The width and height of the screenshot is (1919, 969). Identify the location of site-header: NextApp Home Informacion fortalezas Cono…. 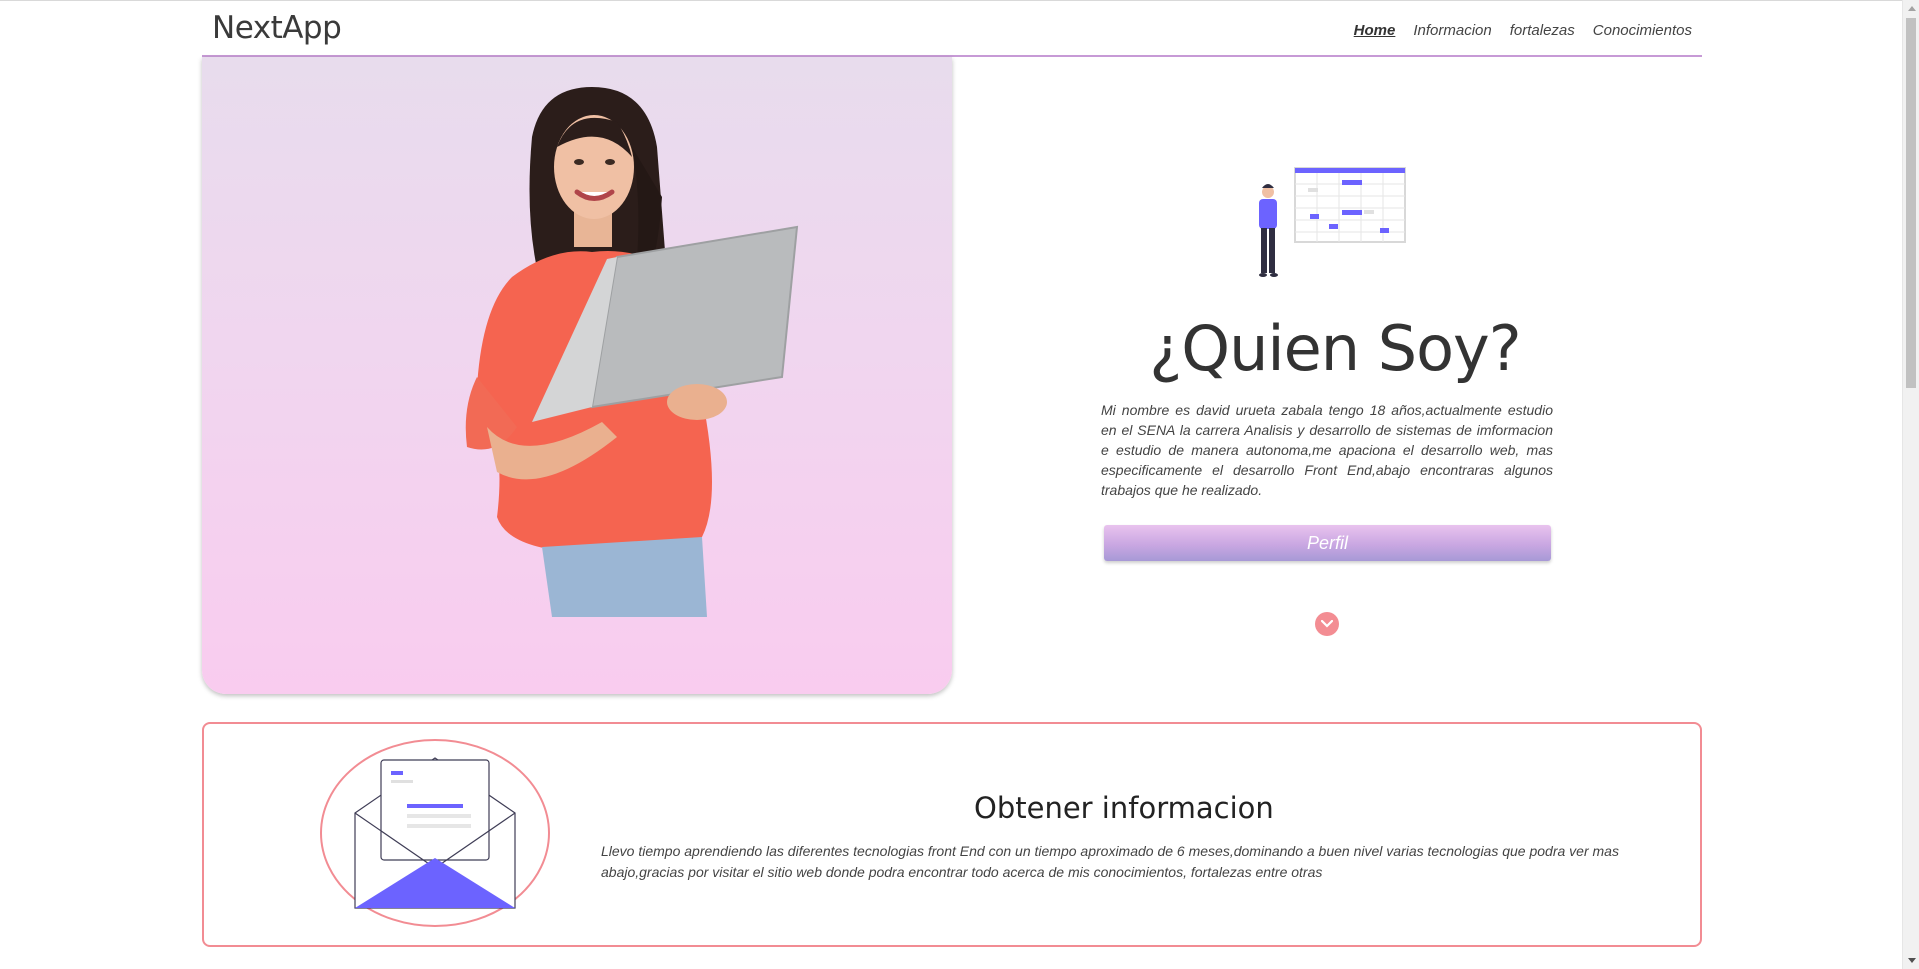
(952, 28).